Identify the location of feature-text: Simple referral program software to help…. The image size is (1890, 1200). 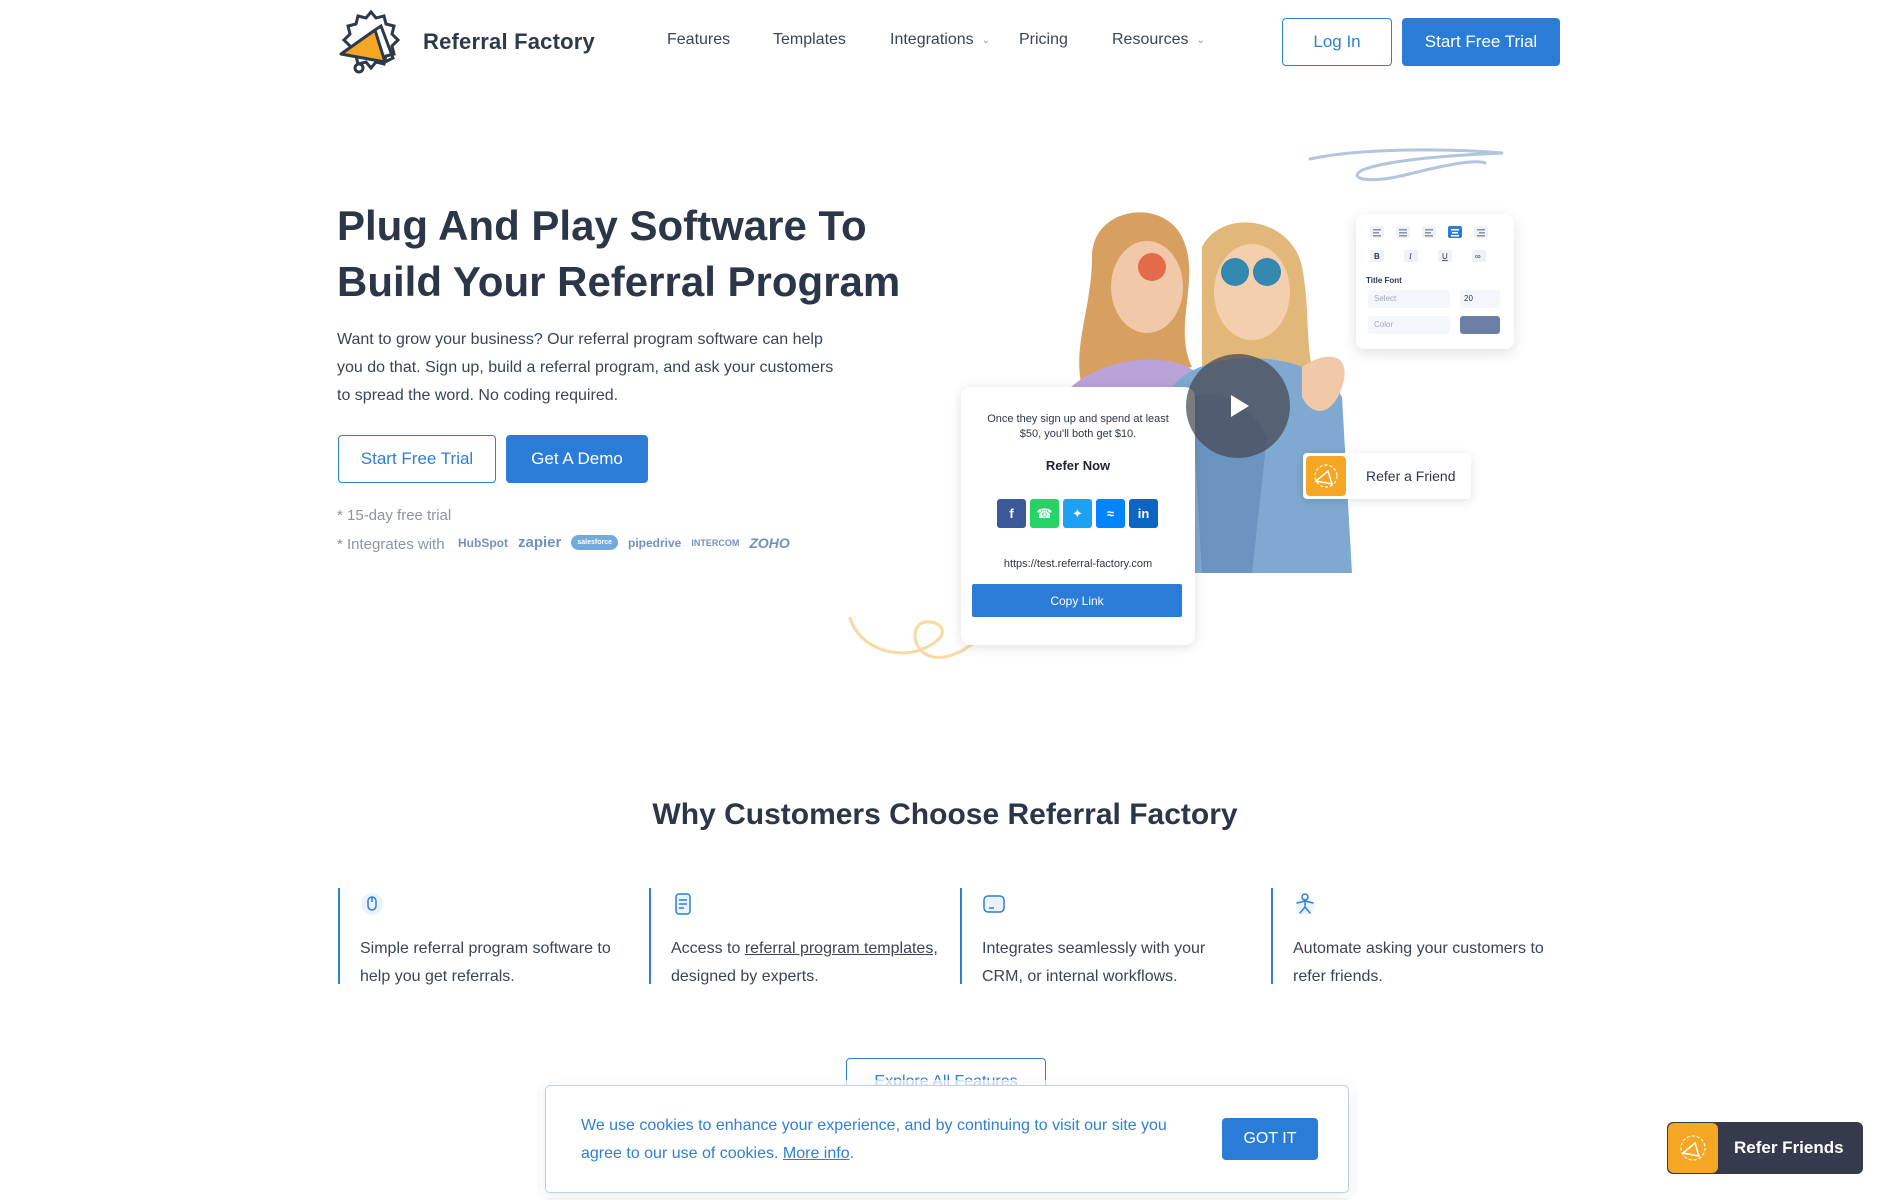
(485, 962).